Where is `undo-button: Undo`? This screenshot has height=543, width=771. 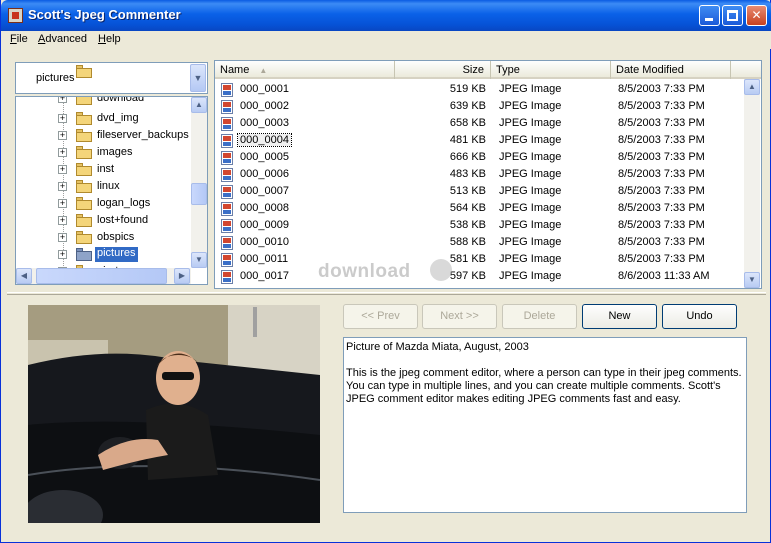 undo-button: Undo is located at coordinates (699, 316).